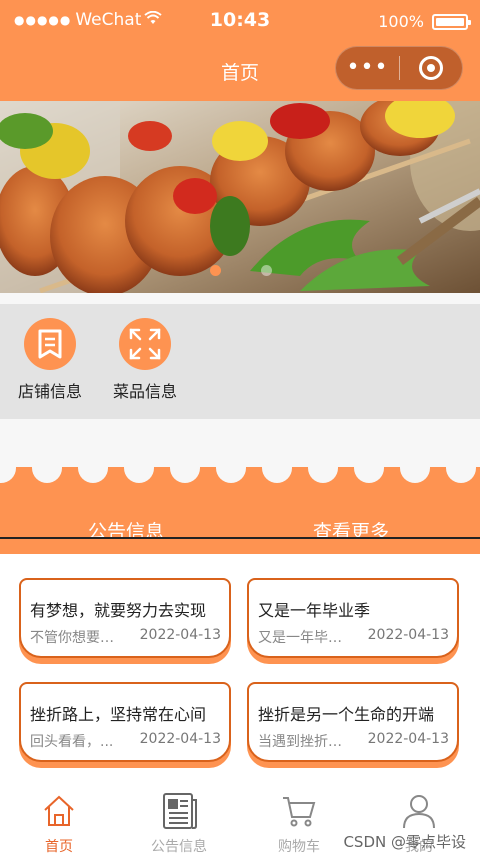 Image resolution: width=480 pixels, height=860 pixels. I want to click on user-icon, so click(419, 811).